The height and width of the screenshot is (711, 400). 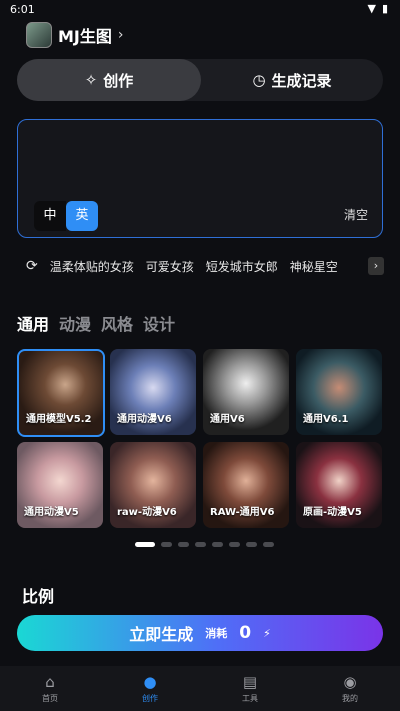 What do you see at coordinates (200, 633) in the screenshot?
I see `generate-button: 立即生成 消耗 0 ⚡` at bounding box center [200, 633].